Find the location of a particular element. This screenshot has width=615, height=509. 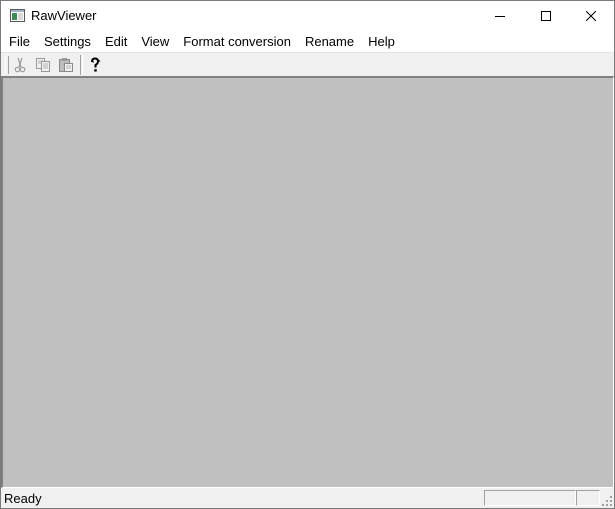

cut-button is located at coordinates (20, 65).